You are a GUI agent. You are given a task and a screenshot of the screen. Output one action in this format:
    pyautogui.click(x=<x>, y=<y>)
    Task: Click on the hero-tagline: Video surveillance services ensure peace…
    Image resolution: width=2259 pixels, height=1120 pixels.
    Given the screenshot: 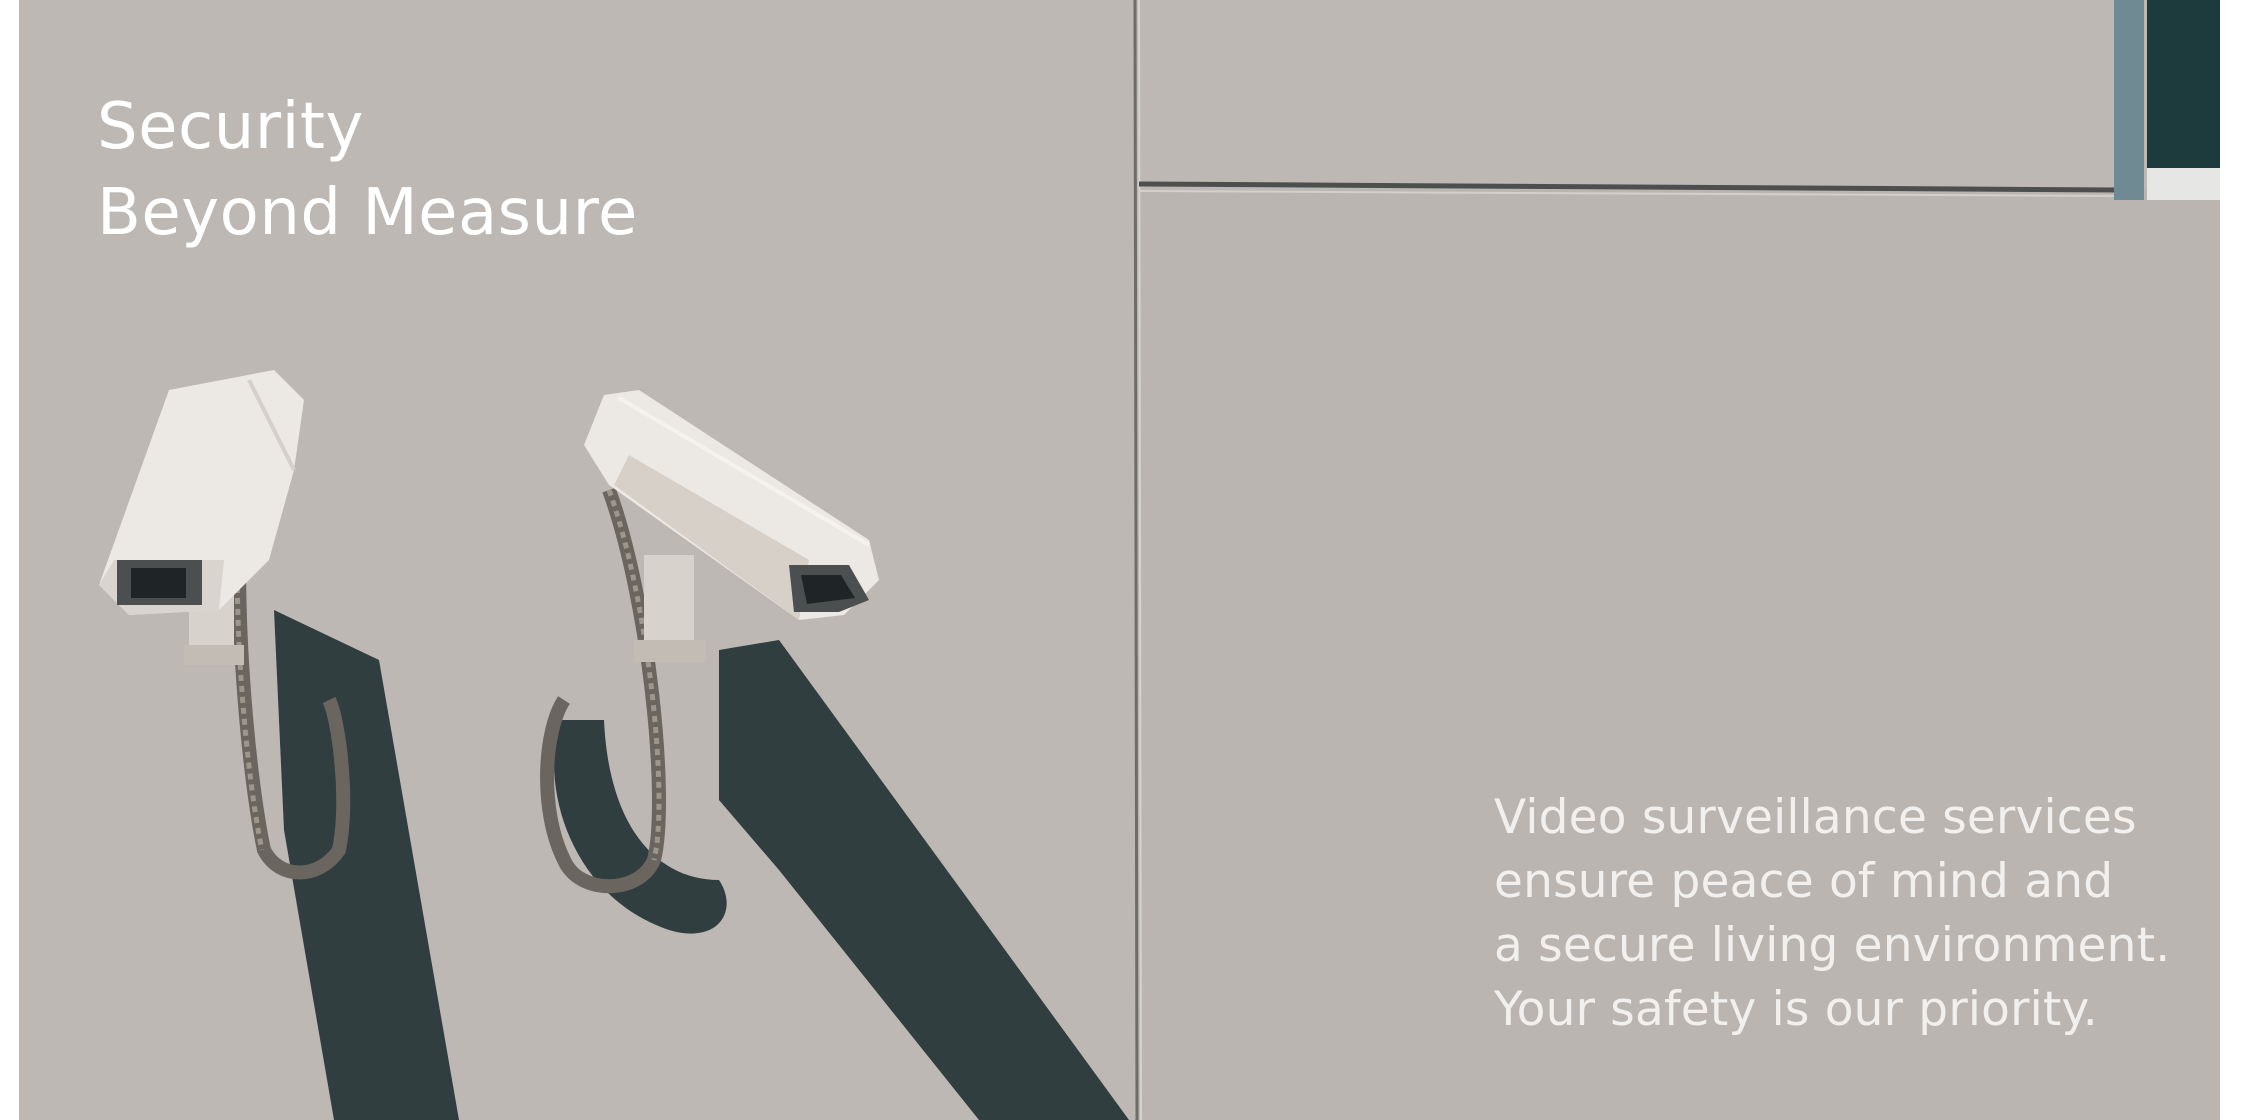 What is the action you would take?
    pyautogui.click(x=1844, y=914)
    